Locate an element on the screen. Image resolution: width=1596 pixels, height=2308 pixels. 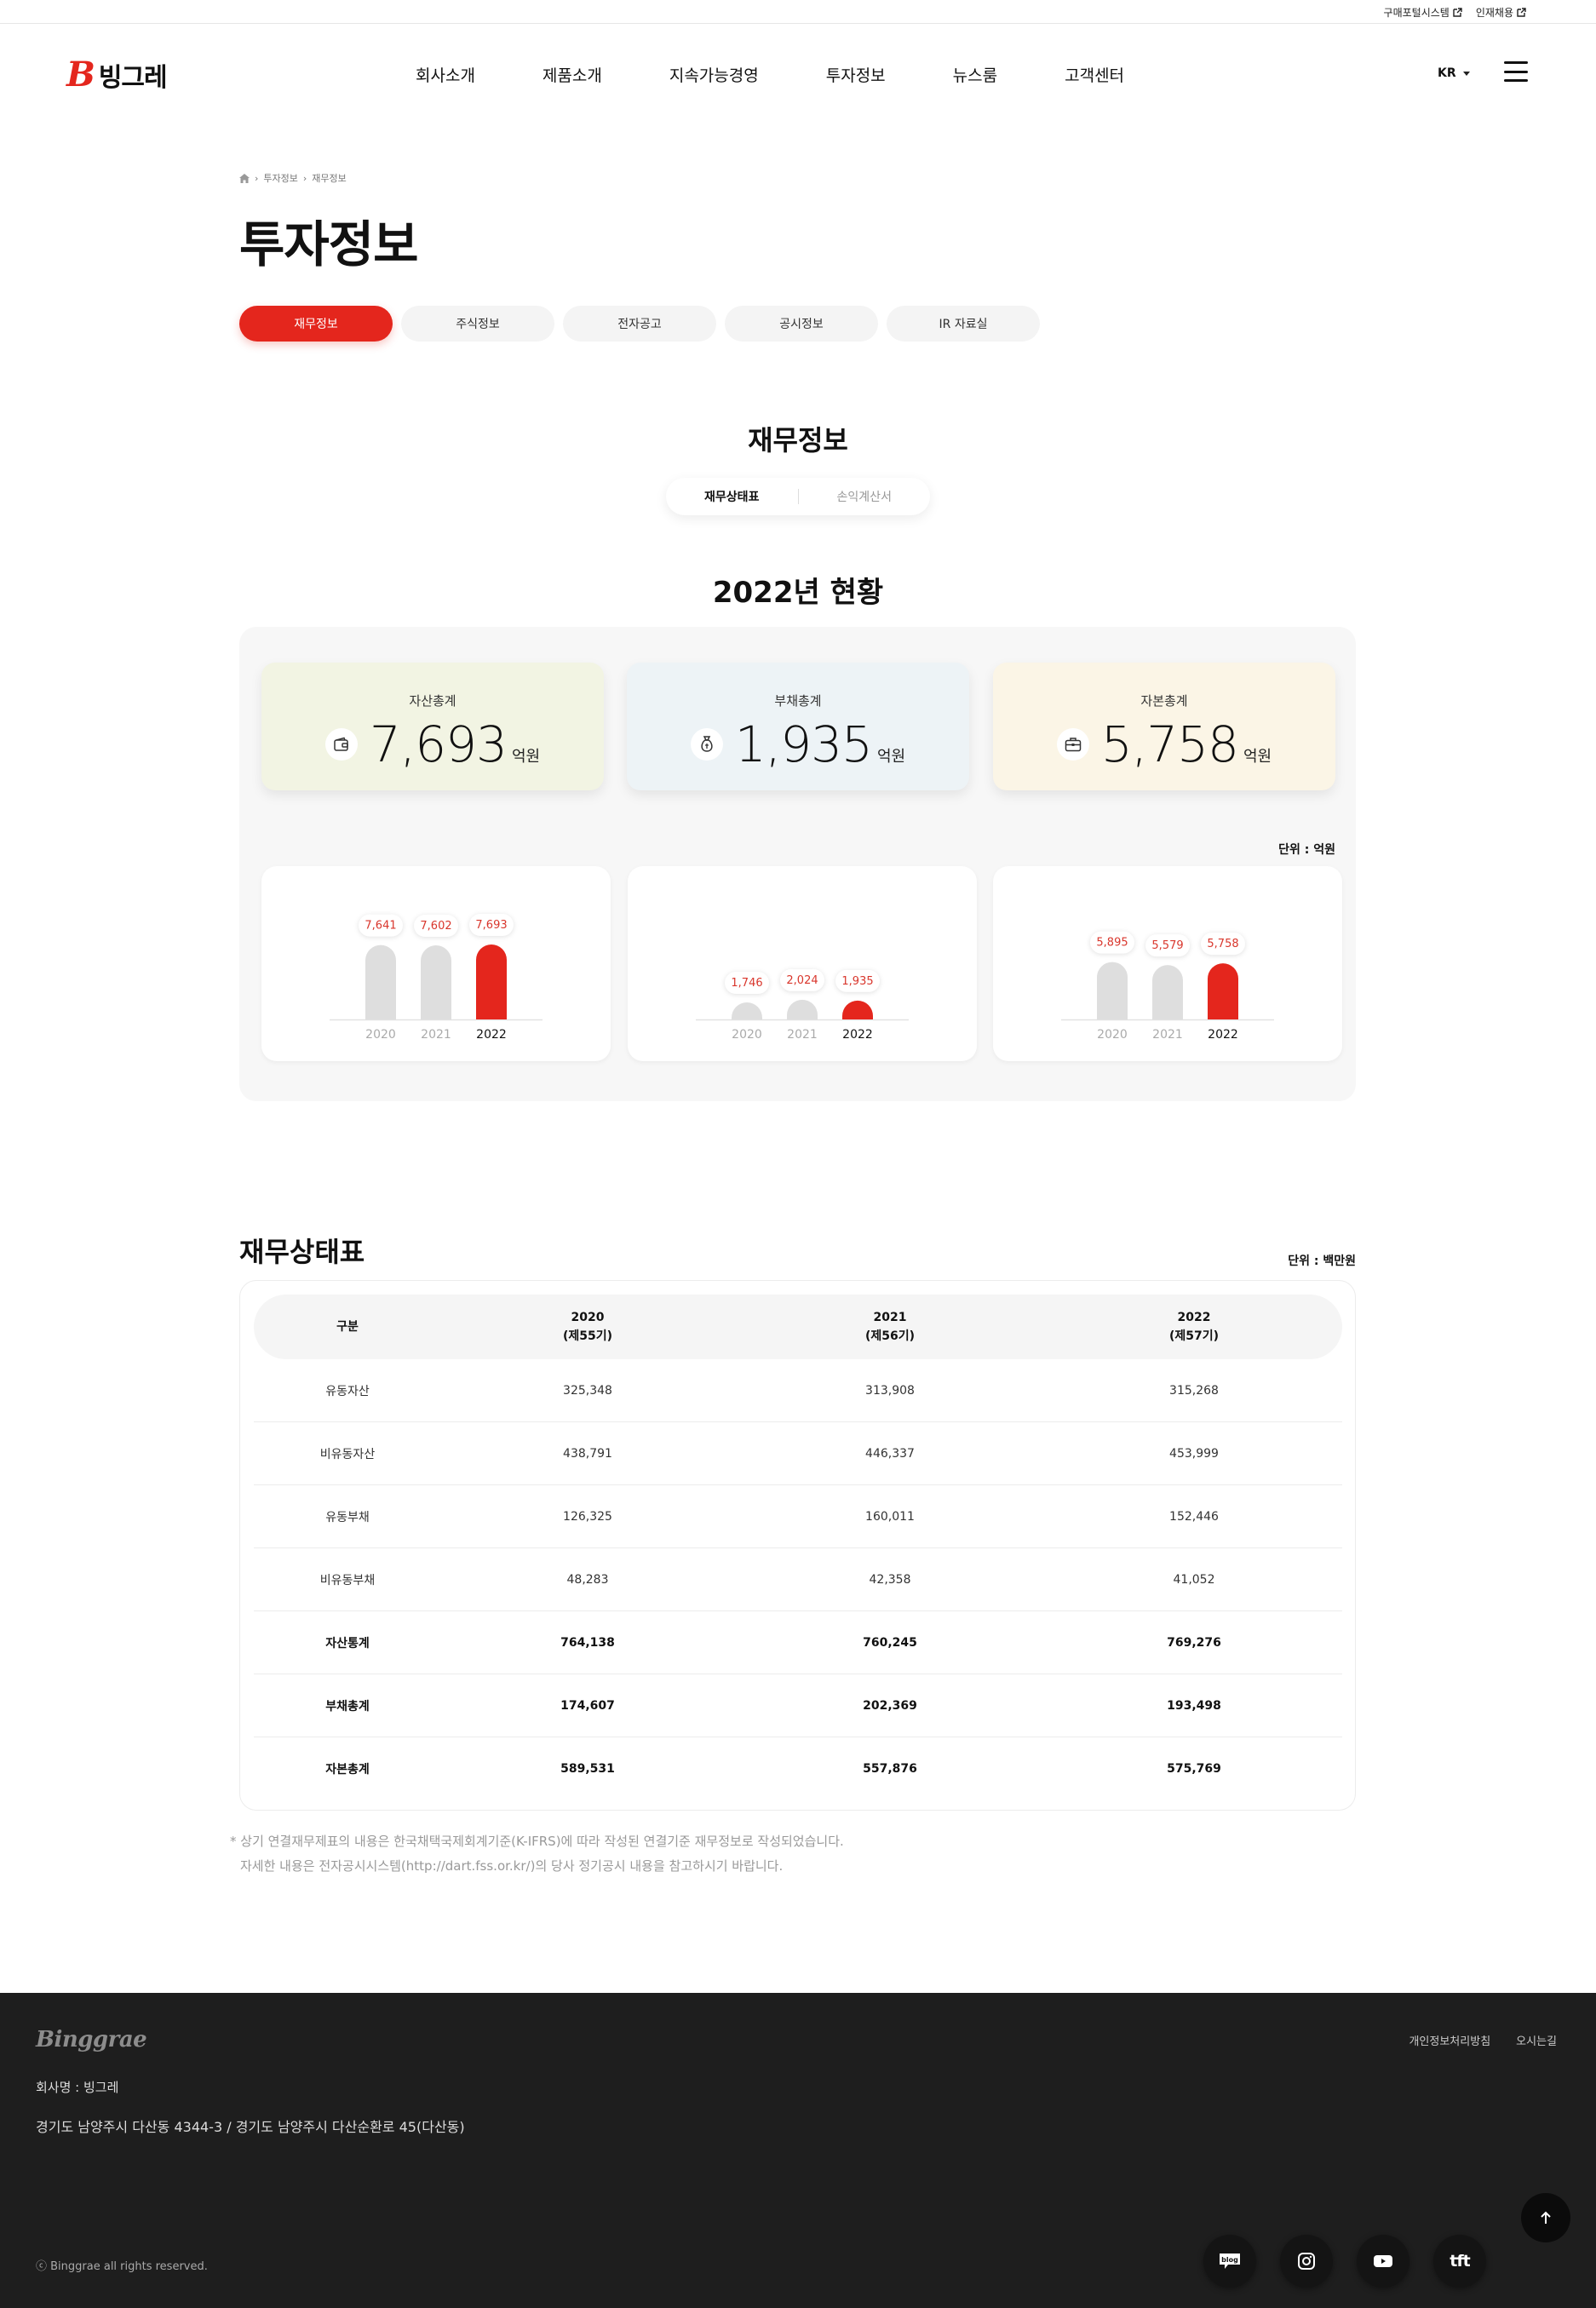
chart-svg: 7,641 2020 7,602 2021 7,693 2022 is located at coordinates (436, 978).